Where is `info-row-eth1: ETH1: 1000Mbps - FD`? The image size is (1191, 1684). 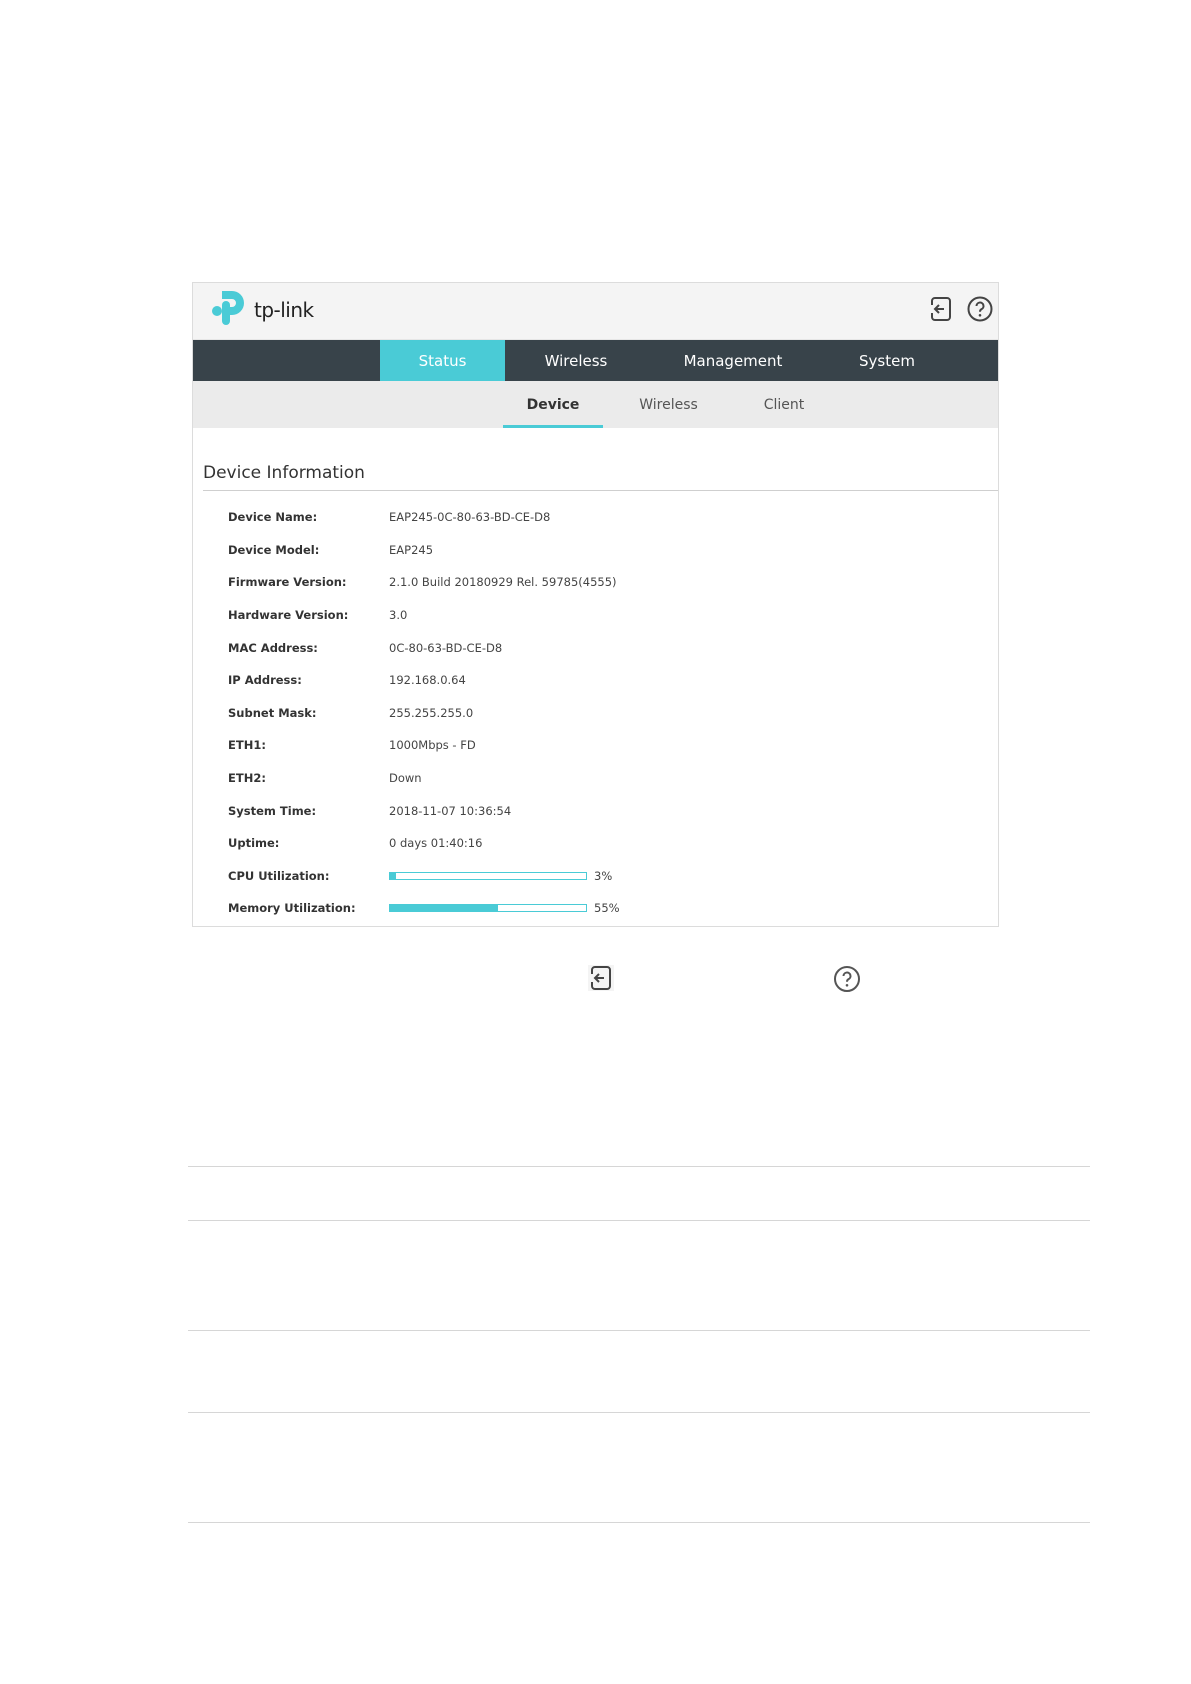
info-row-eth1: ETH1: 1000Mbps - FD is located at coordinates (608, 745).